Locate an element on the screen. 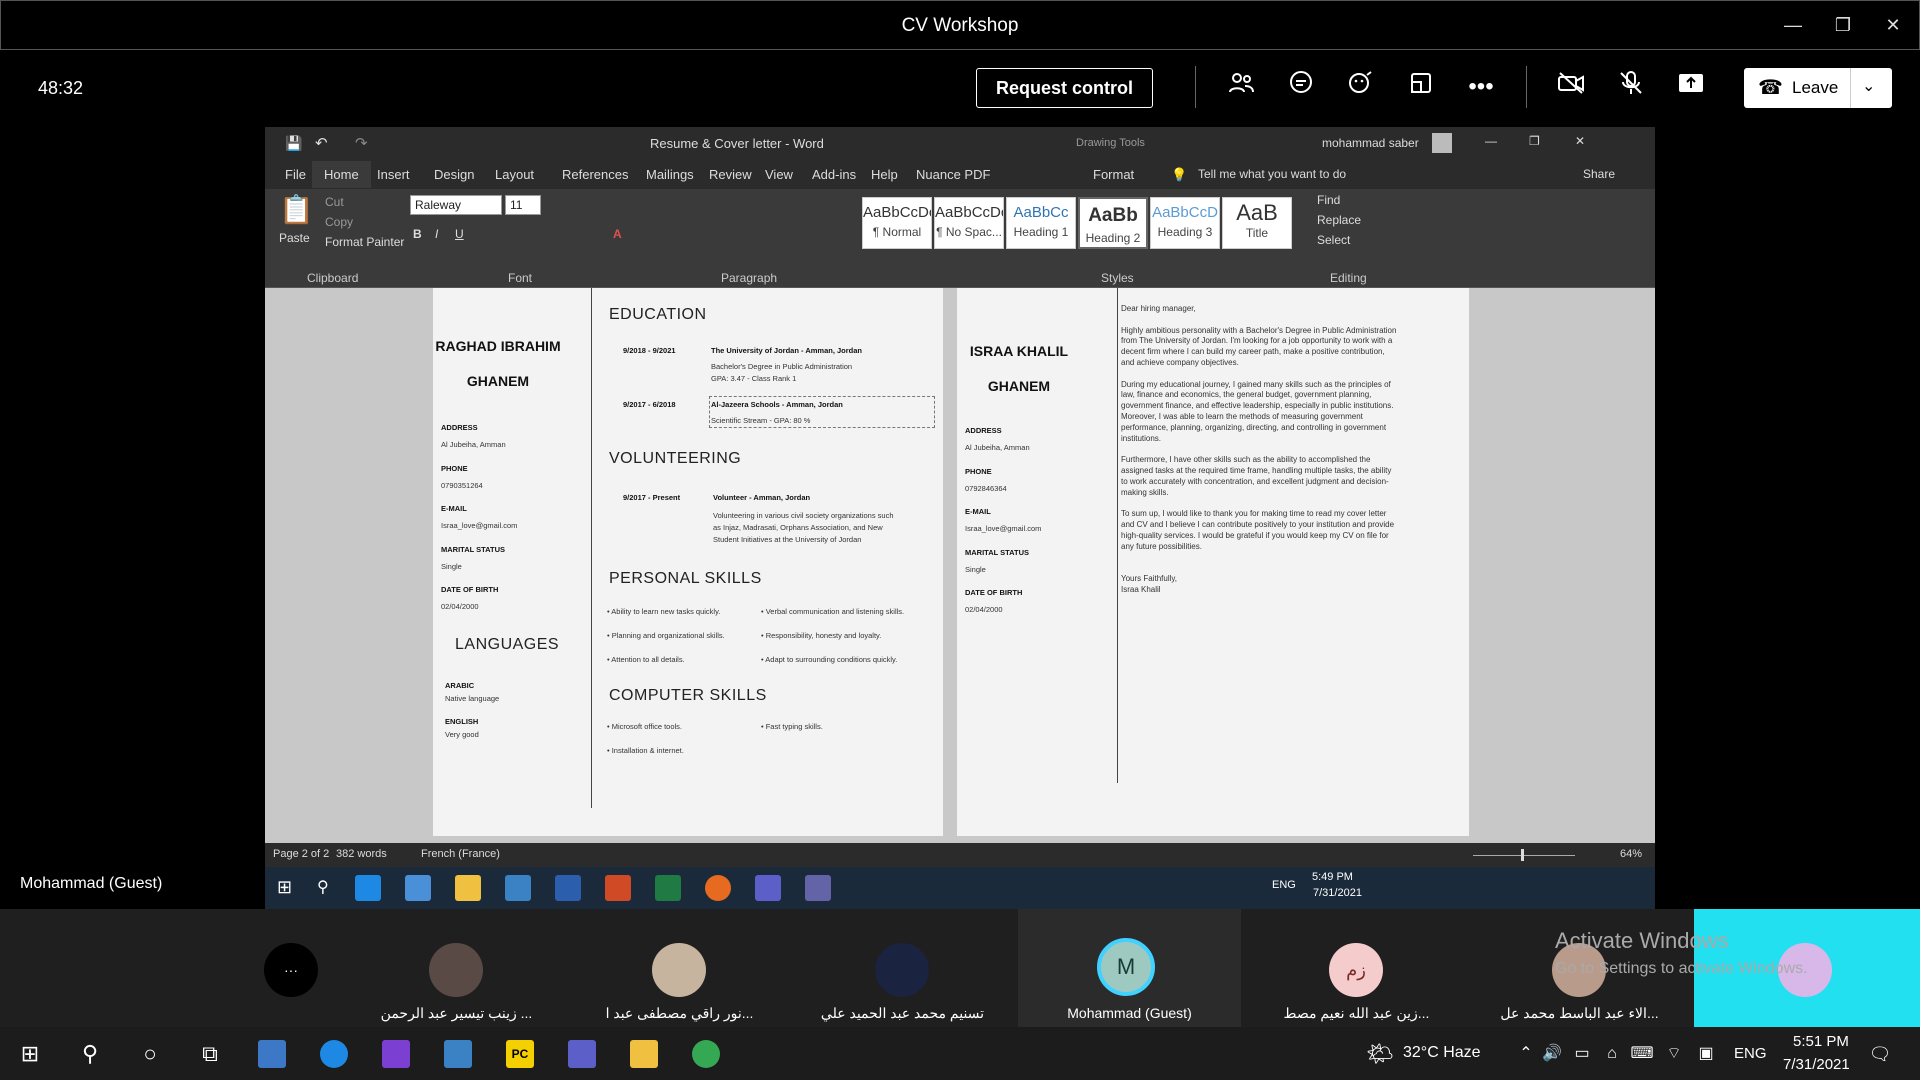  chat-icon is located at coordinates (1301, 87).